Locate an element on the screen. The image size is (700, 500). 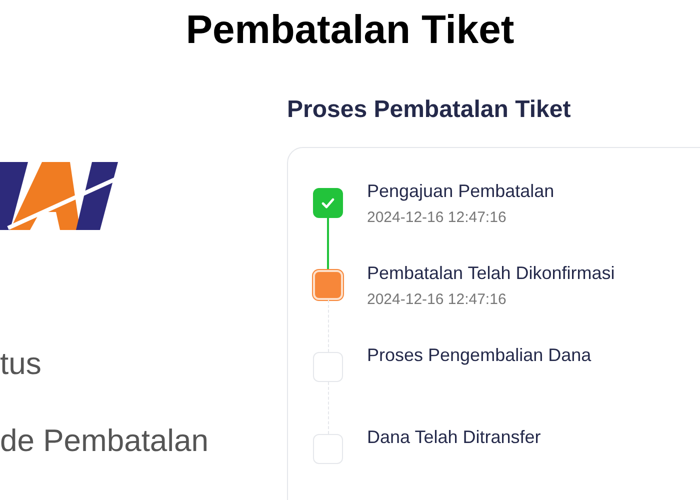
section-heading: Proses Pembatalan Tiket is located at coordinates (429, 110).